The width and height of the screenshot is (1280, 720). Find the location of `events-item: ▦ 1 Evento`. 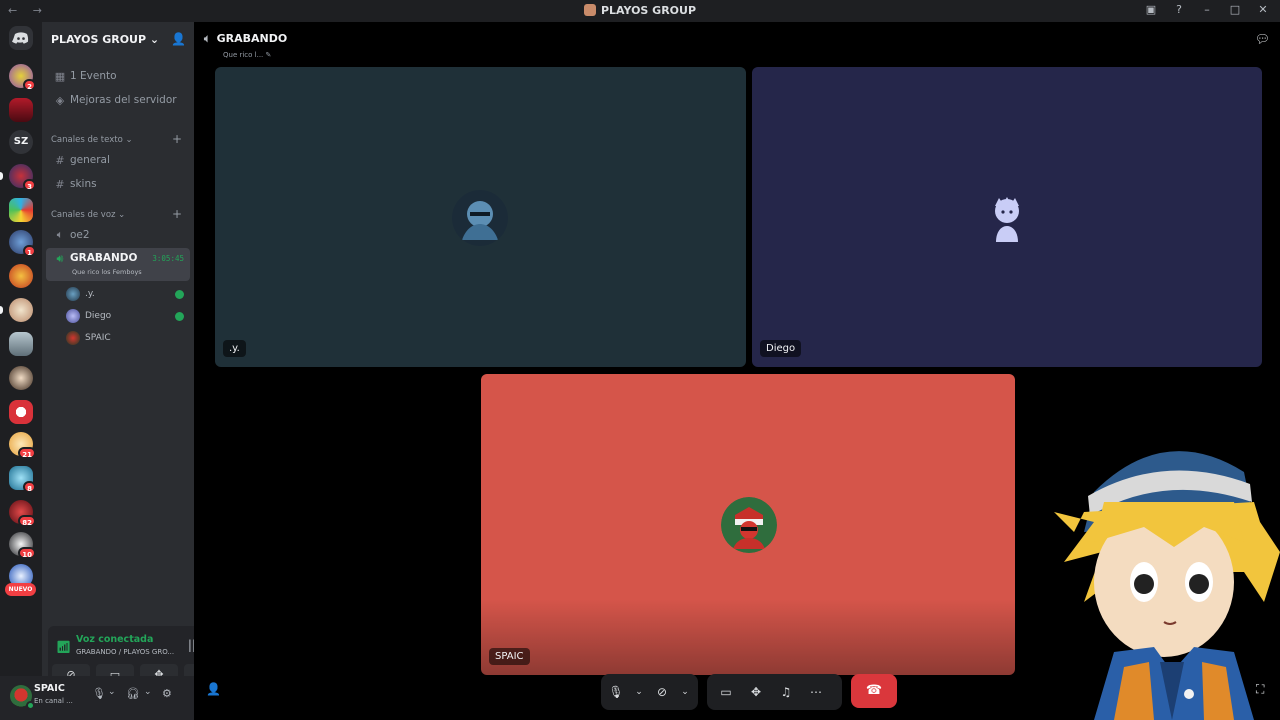

events-item: ▦ 1 Evento is located at coordinates (118, 76).